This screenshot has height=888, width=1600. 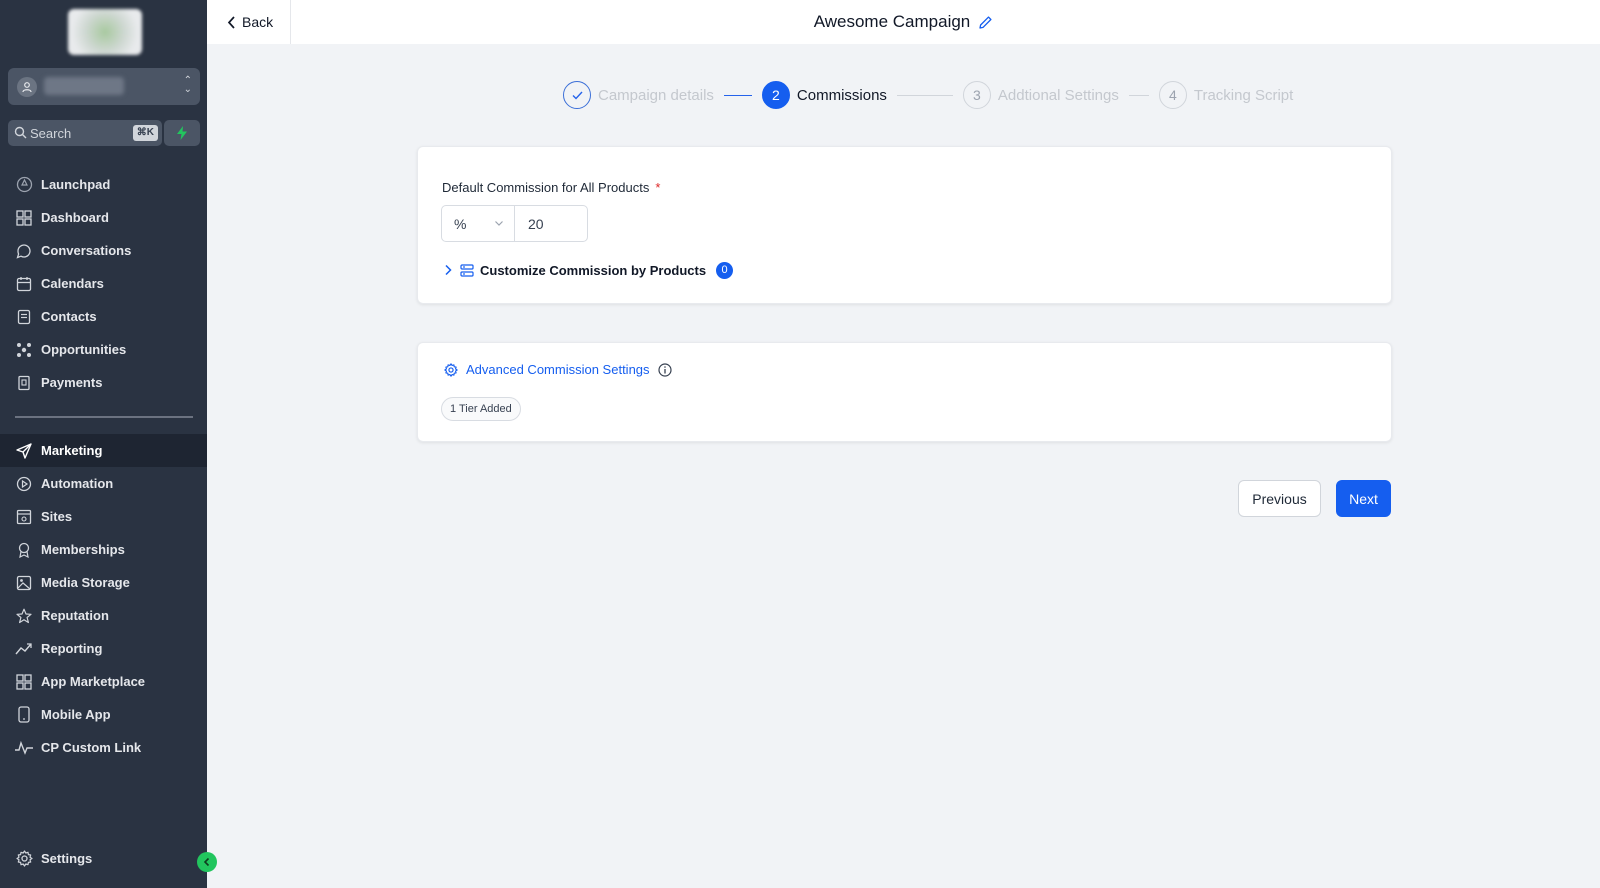 I want to click on check-icon, so click(x=577, y=95).